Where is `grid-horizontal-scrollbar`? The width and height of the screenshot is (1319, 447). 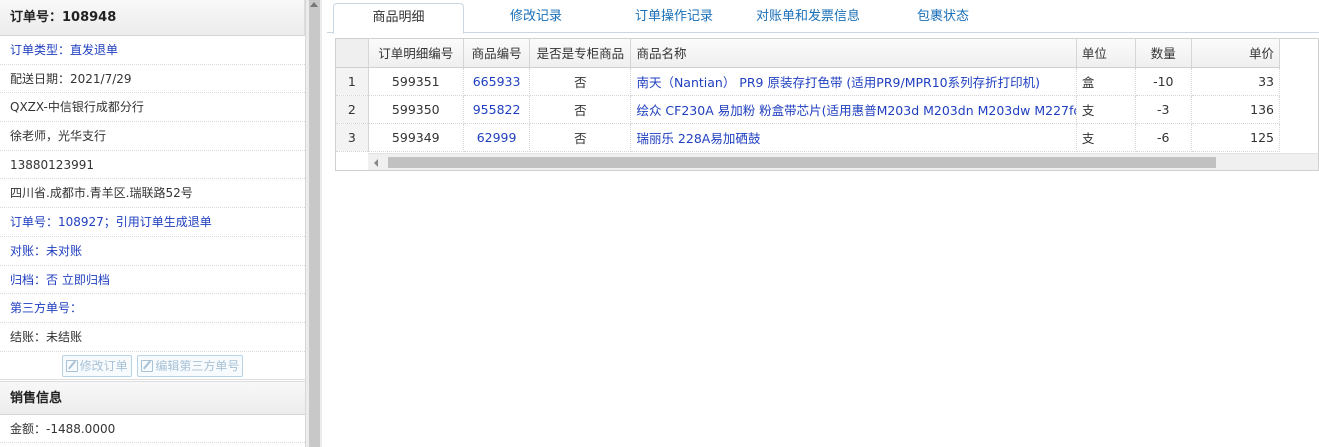 grid-horizontal-scrollbar is located at coordinates (843, 161).